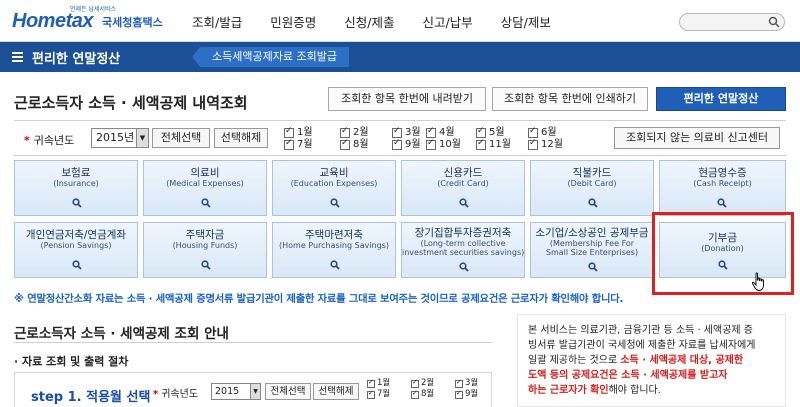 The height and width of the screenshot is (407, 800). I want to click on deselect-button: 선택해제, so click(241, 138).